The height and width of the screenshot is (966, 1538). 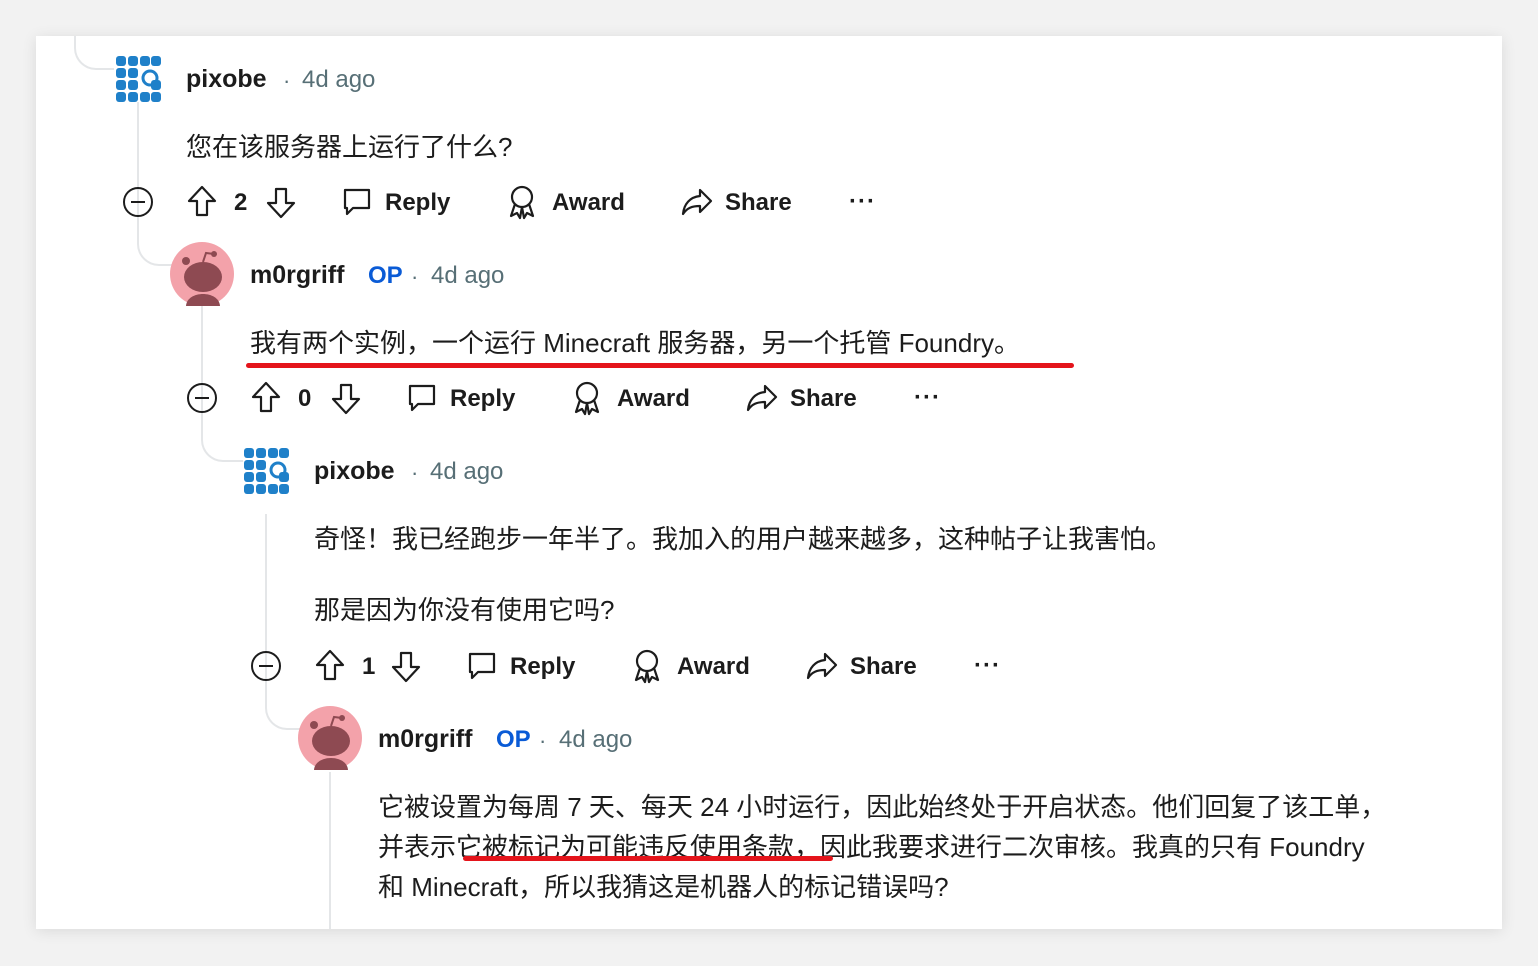 What do you see at coordinates (743, 539) in the screenshot?
I see `comment-text: 奇怪！我已经跑步一年半了。我加入的用户越来越多，这种帖子让我害怕。` at bounding box center [743, 539].